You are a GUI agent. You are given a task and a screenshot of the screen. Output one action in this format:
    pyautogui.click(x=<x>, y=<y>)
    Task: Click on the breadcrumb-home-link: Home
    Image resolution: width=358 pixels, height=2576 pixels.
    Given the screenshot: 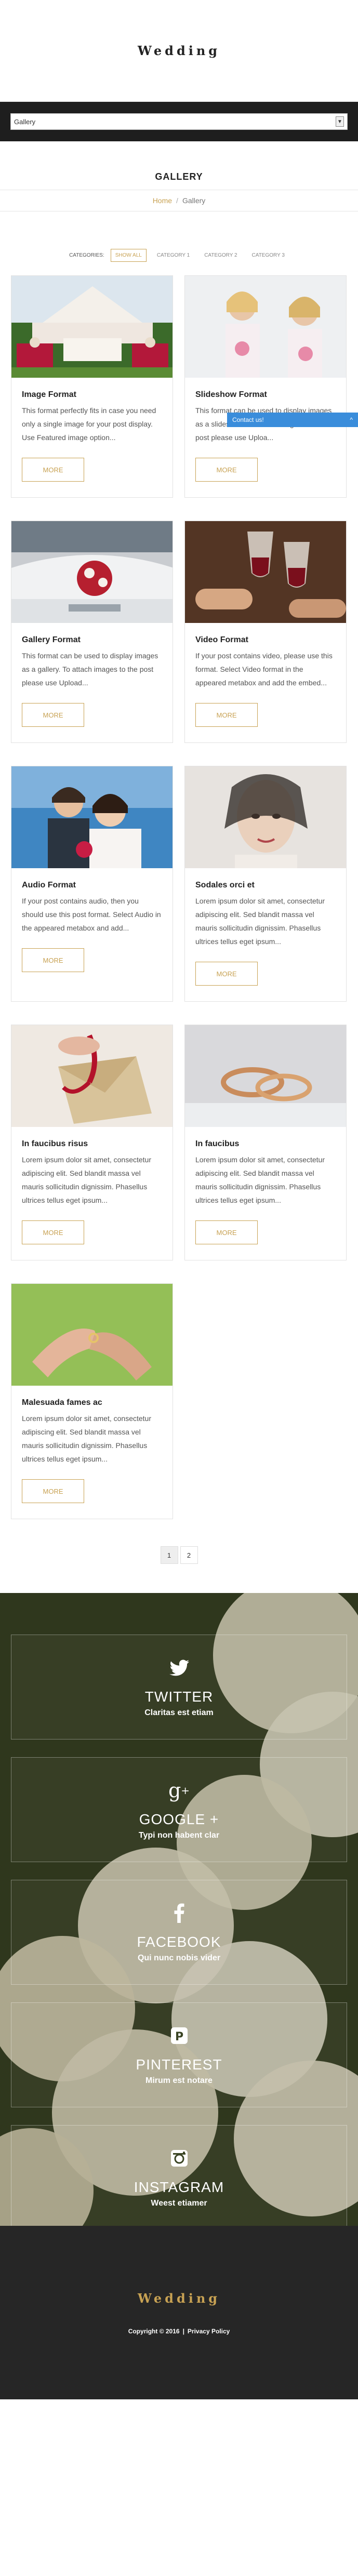 What is the action you would take?
    pyautogui.click(x=162, y=201)
    